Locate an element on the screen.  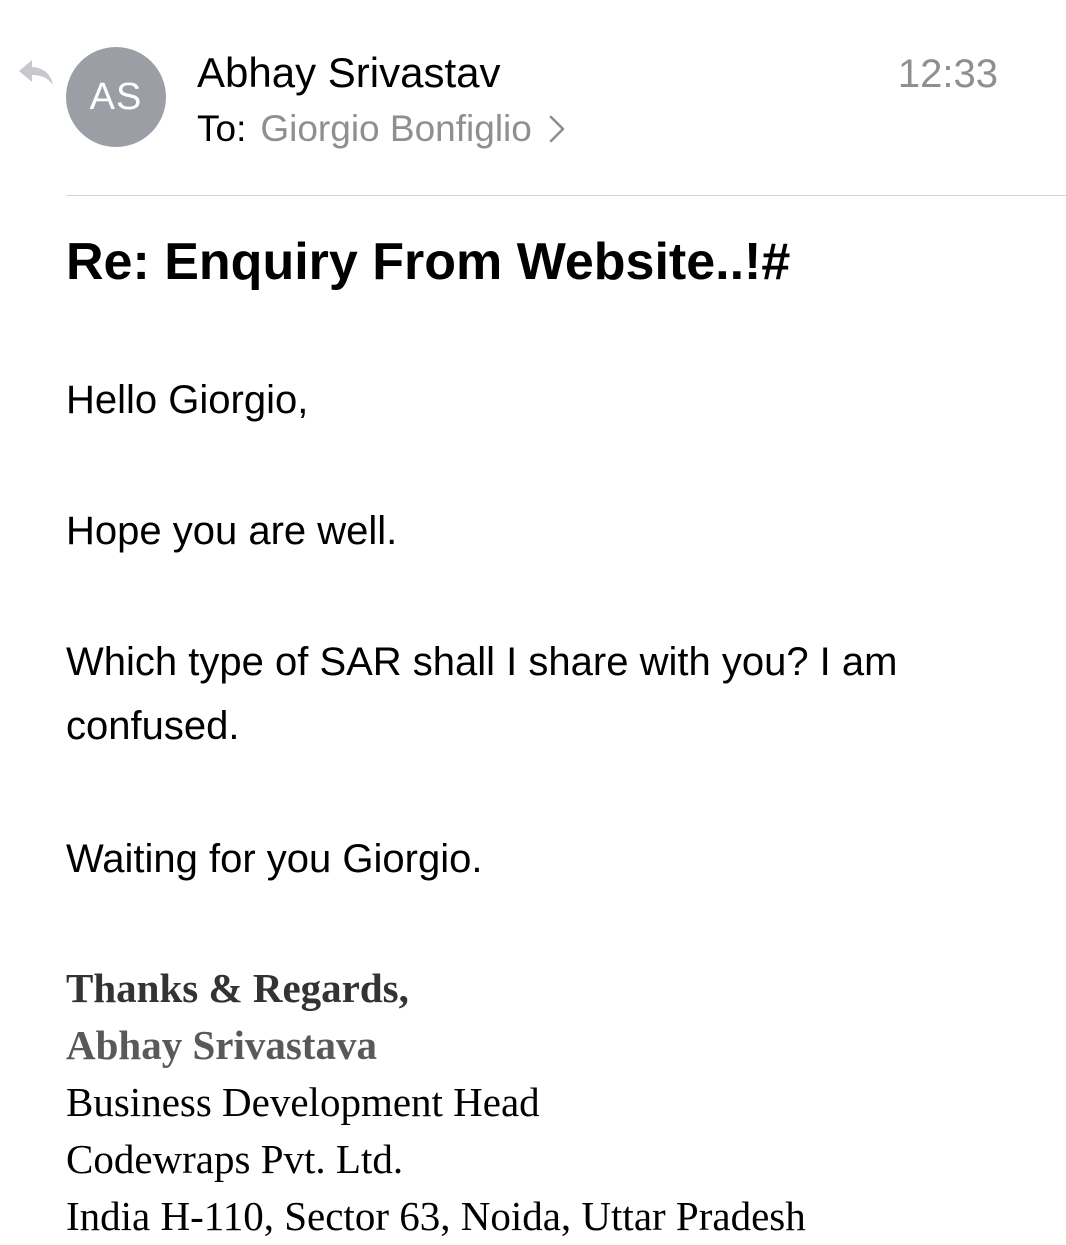
to-label: To: is located at coordinates (222, 128).